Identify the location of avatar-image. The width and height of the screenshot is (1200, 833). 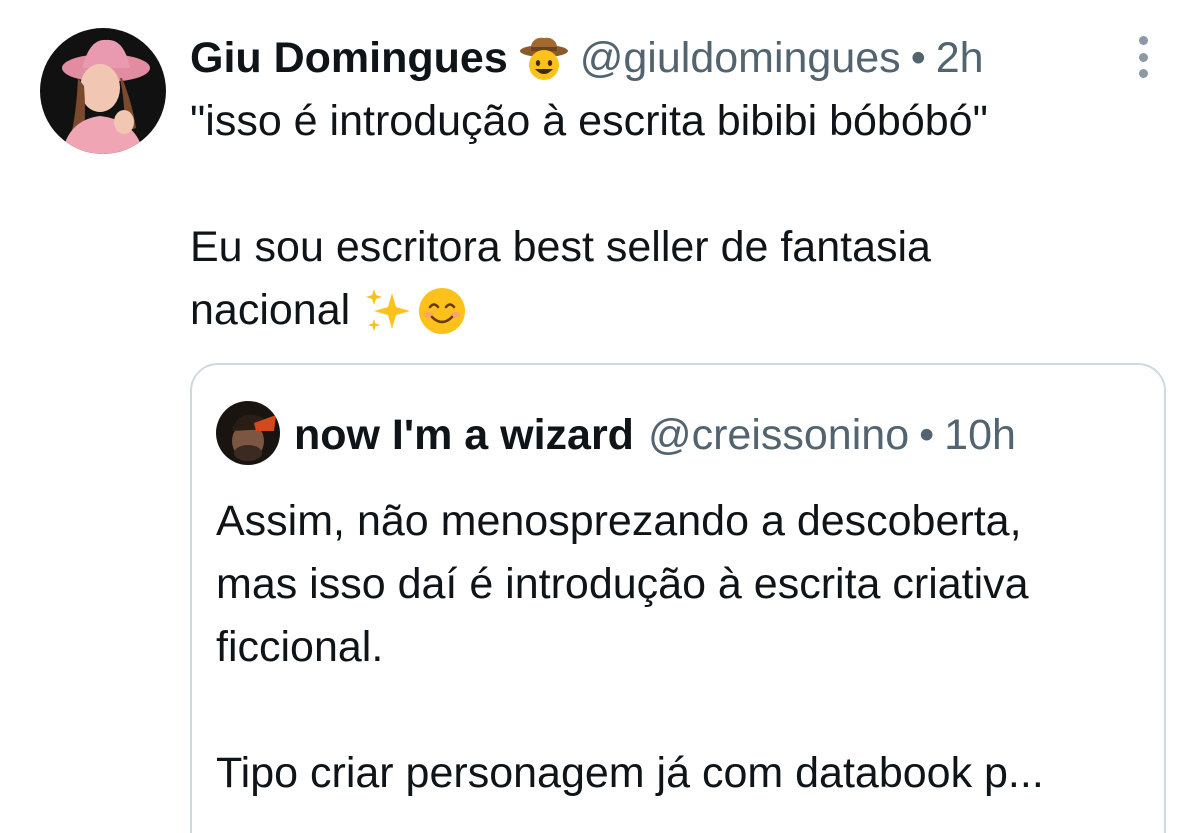
(103, 91).